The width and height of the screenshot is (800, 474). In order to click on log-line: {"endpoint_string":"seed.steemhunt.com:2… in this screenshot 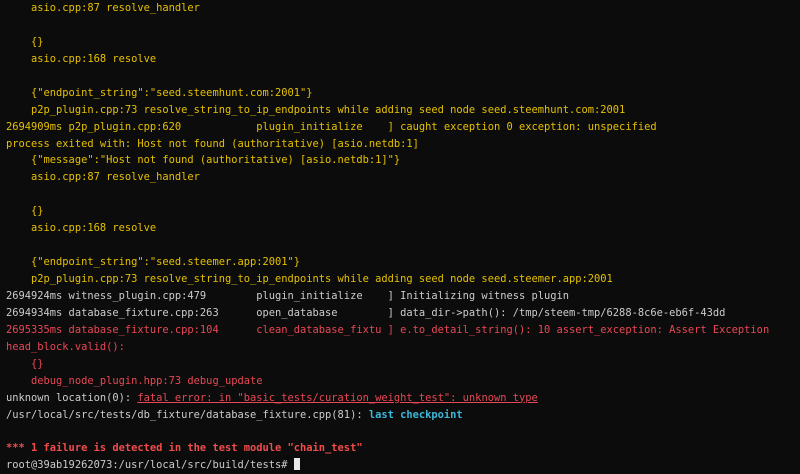, I will do `click(159, 92)`.